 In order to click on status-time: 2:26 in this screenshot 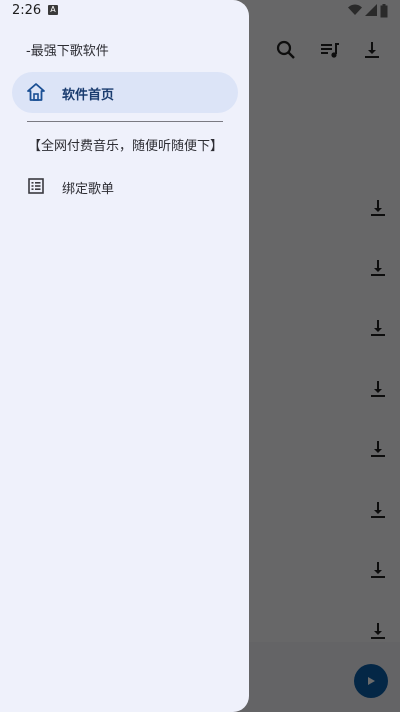, I will do `click(27, 10)`.